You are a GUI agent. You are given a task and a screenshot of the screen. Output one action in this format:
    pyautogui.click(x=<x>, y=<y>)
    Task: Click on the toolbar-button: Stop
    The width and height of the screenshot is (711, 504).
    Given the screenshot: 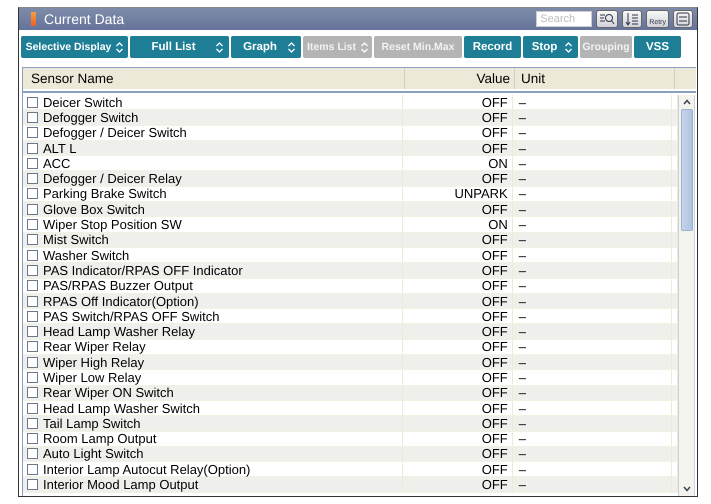 What is the action you would take?
    pyautogui.click(x=550, y=47)
    